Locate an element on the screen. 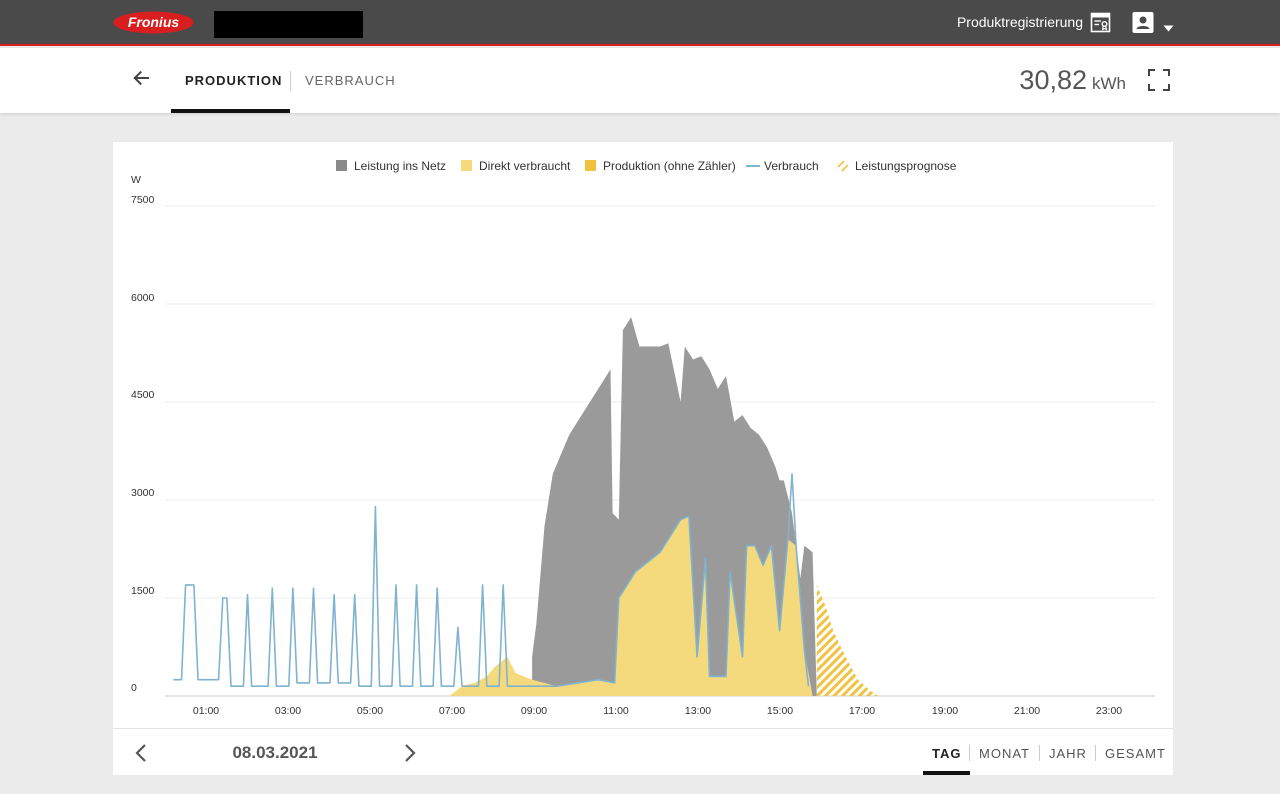  legend-swatch-production-no-meter is located at coordinates (590, 165).